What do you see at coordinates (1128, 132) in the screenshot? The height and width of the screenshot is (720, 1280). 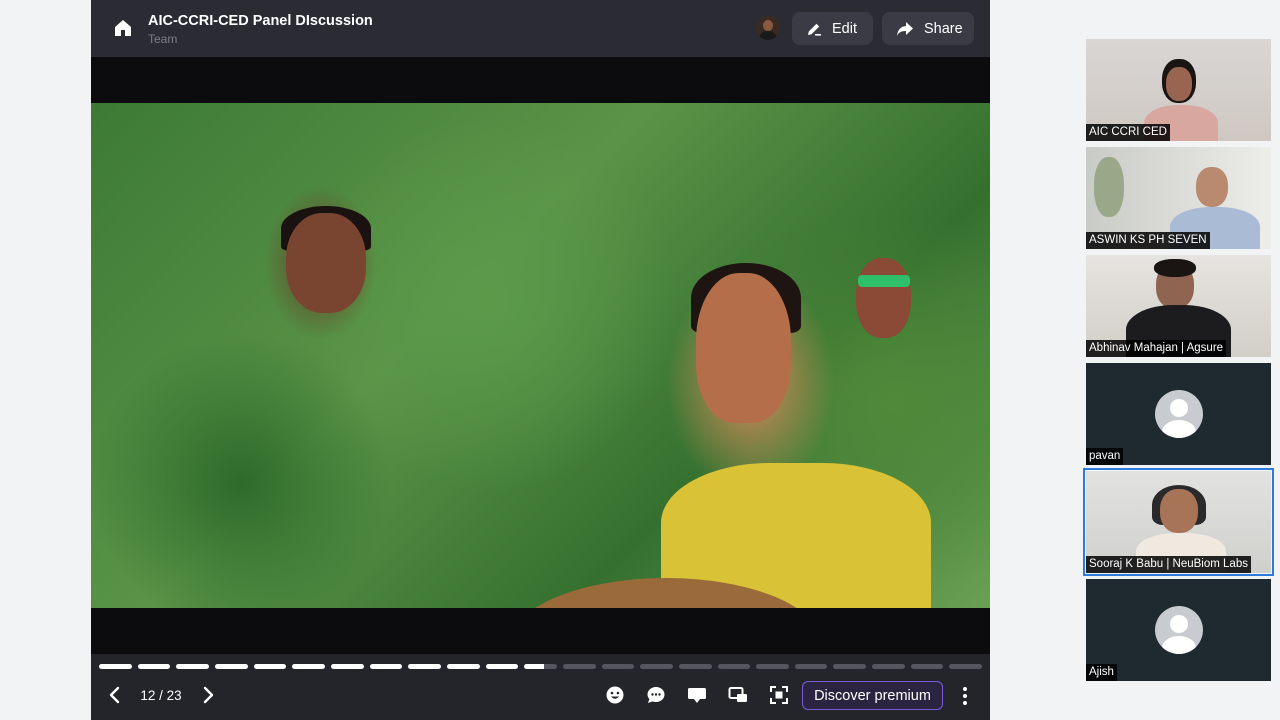 I see `participant-name: AIC CCRI CED` at bounding box center [1128, 132].